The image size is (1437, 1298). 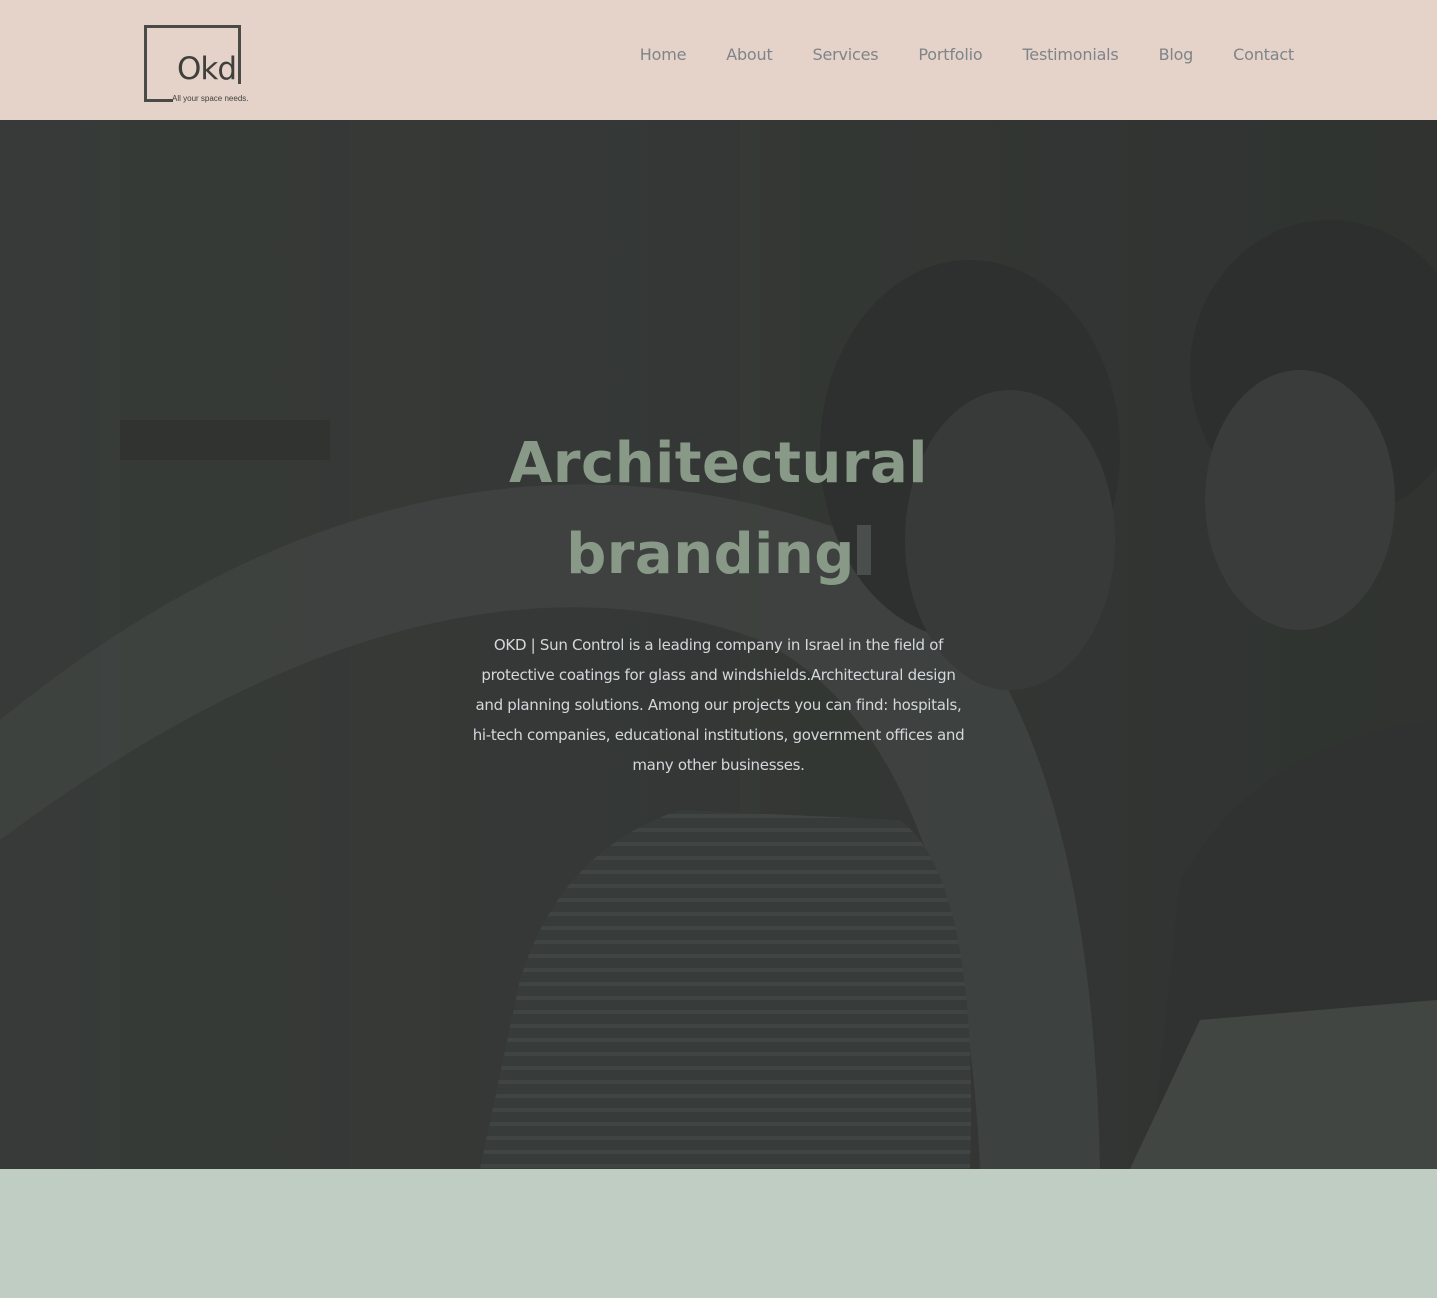 What do you see at coordinates (207, 69) in the screenshot?
I see `logo-wordmark: Okd` at bounding box center [207, 69].